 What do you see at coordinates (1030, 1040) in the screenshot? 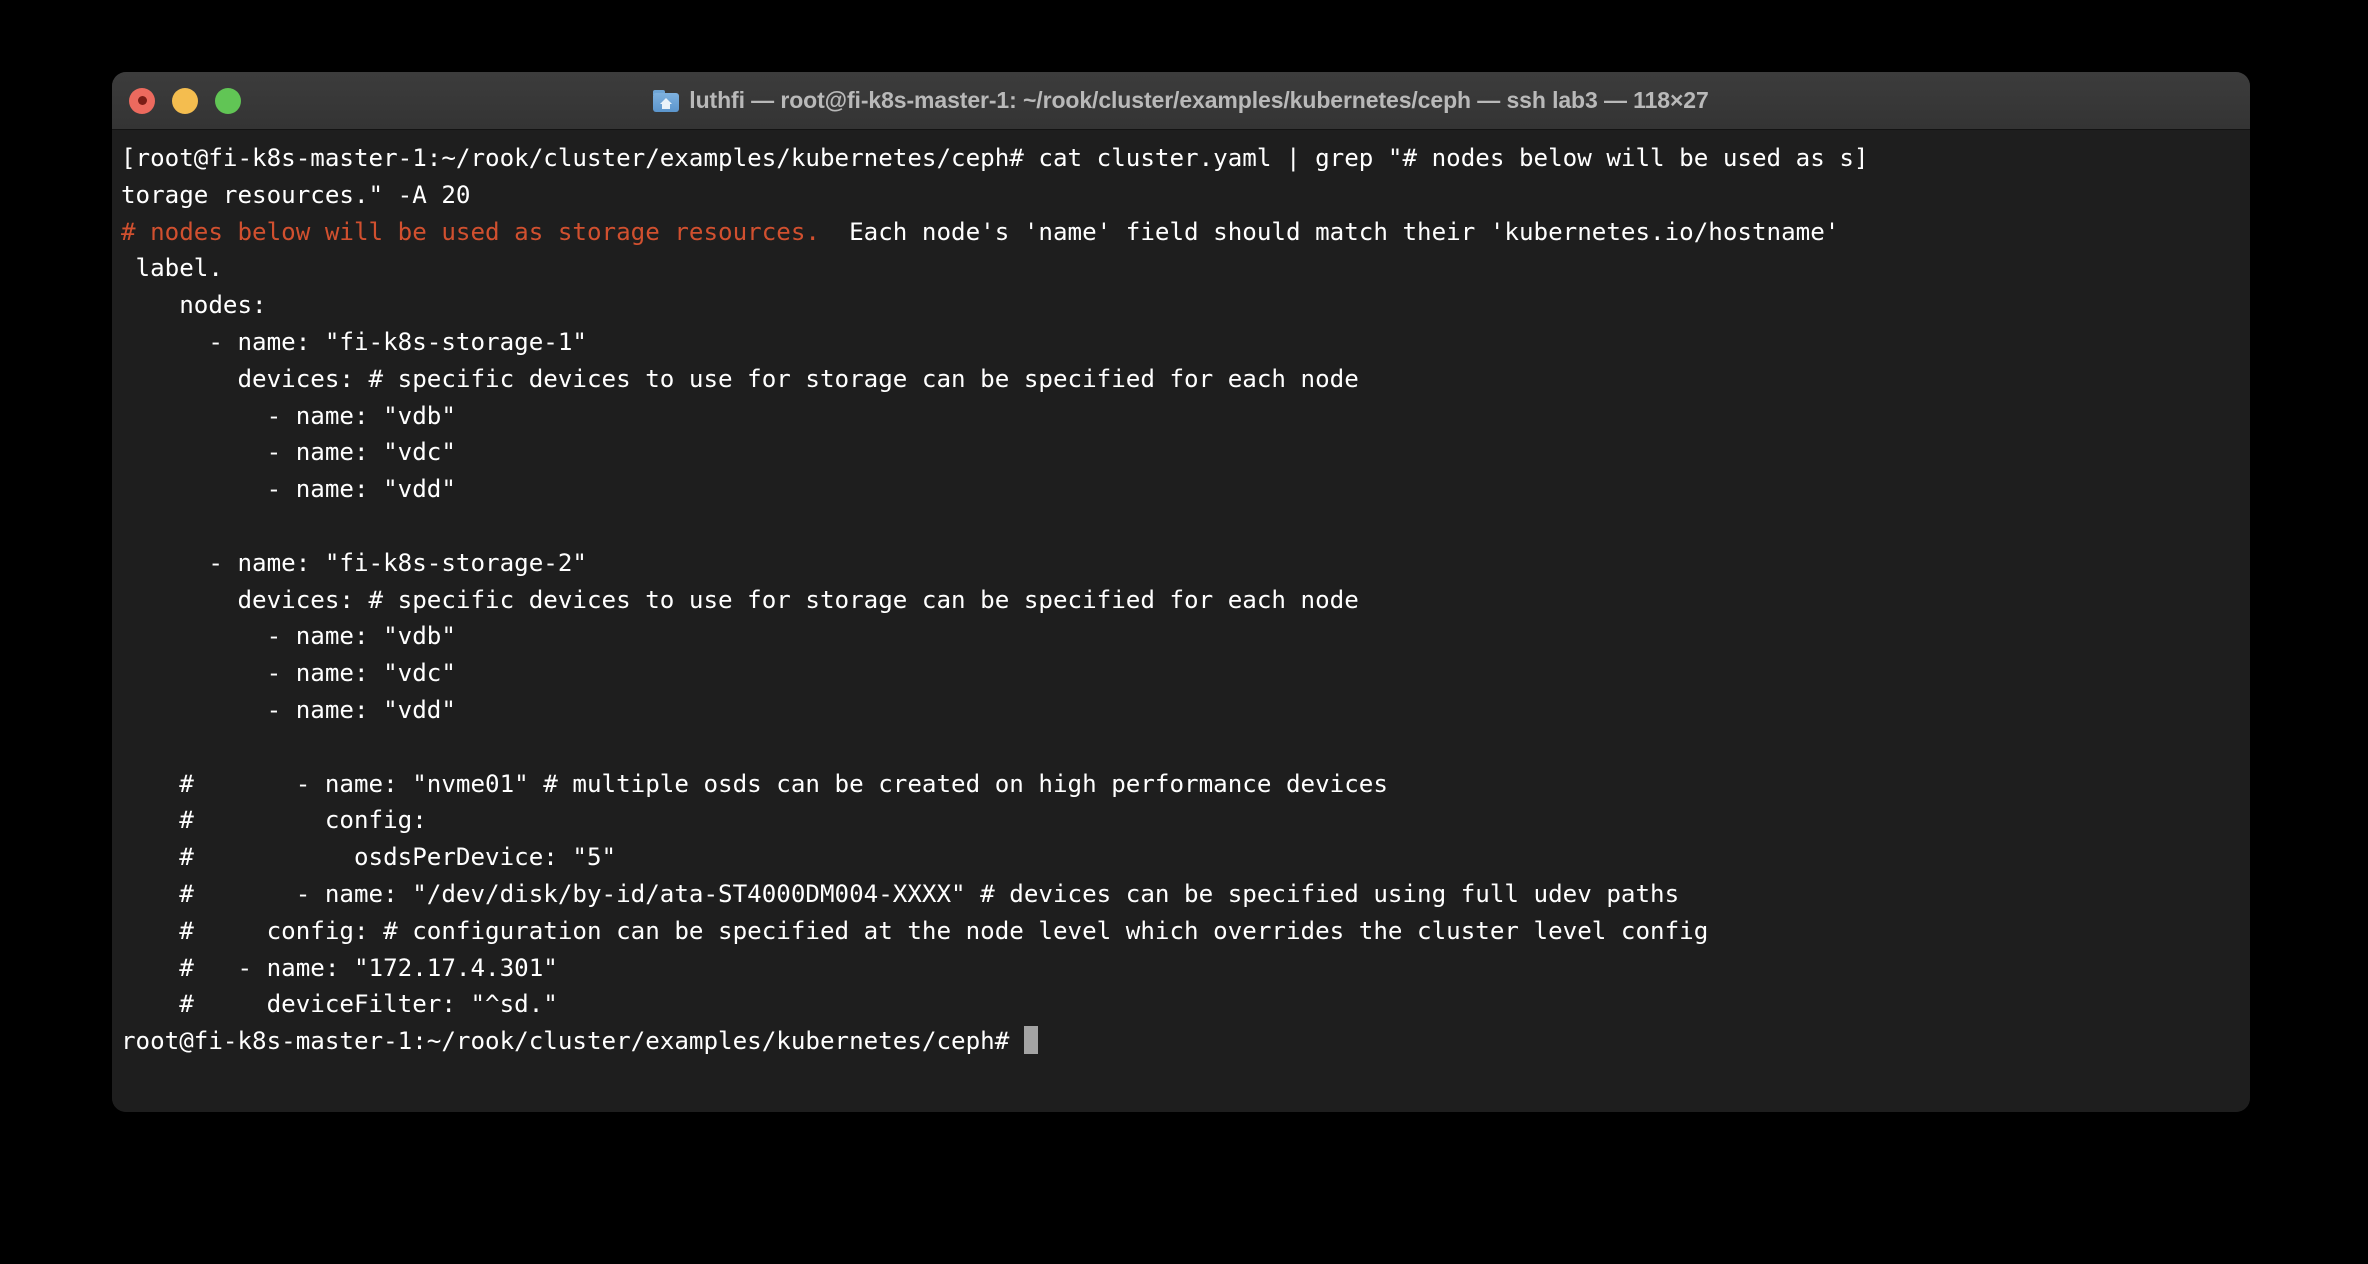
I see `terminal-cursor` at bounding box center [1030, 1040].